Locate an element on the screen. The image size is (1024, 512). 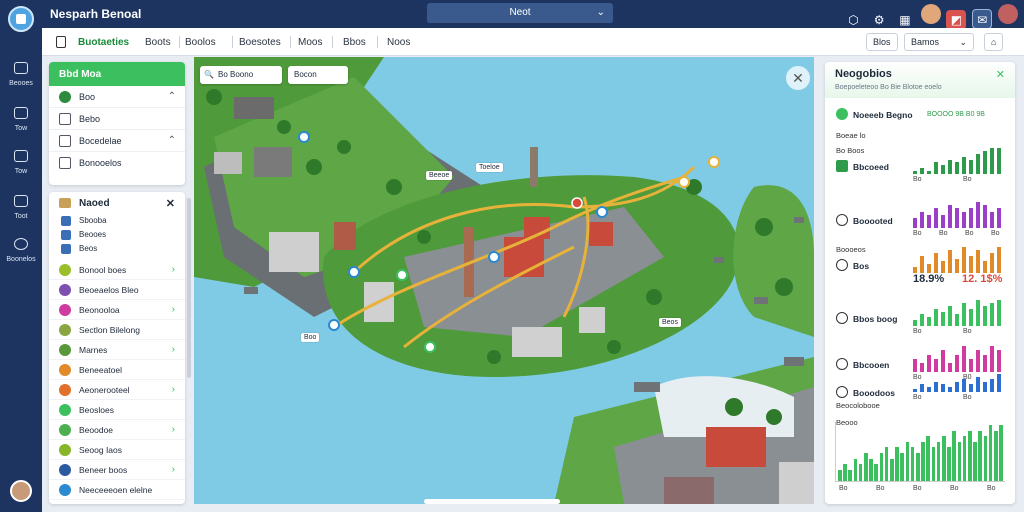
layer-item: Beonooloa › is located at coordinates (117, 310).